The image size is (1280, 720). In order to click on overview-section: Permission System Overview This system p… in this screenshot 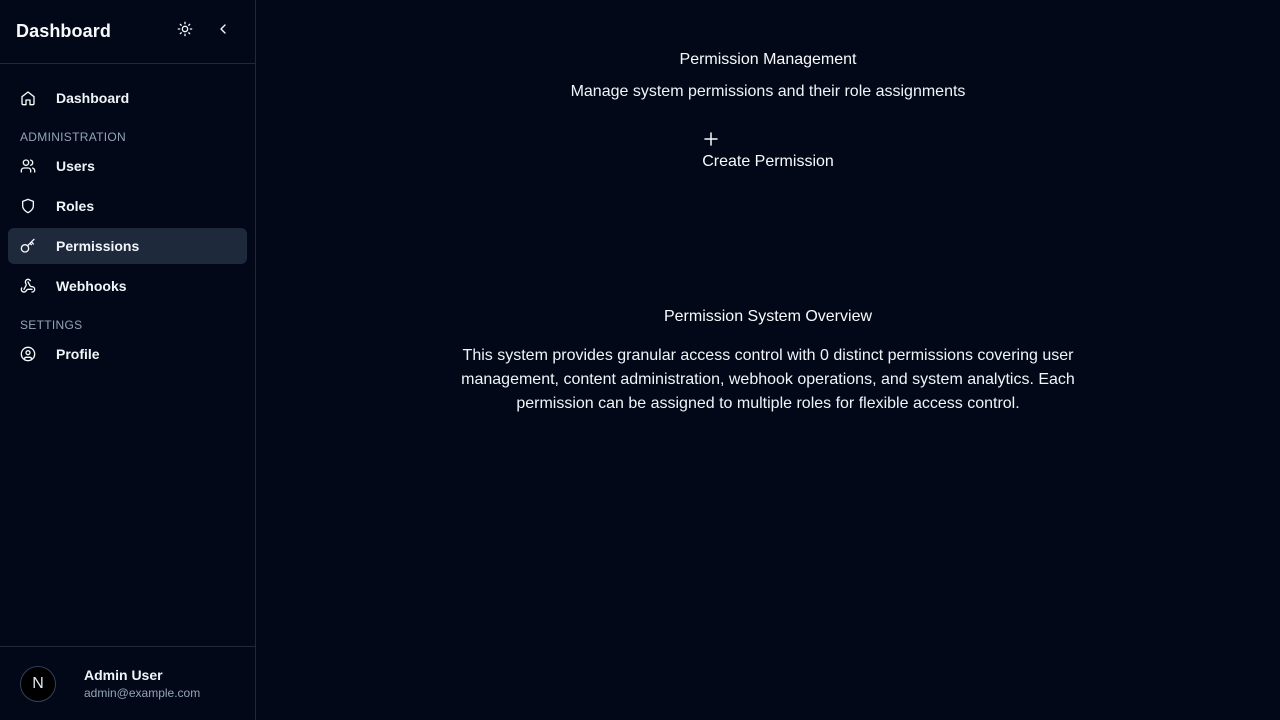, I will do `click(768, 361)`.